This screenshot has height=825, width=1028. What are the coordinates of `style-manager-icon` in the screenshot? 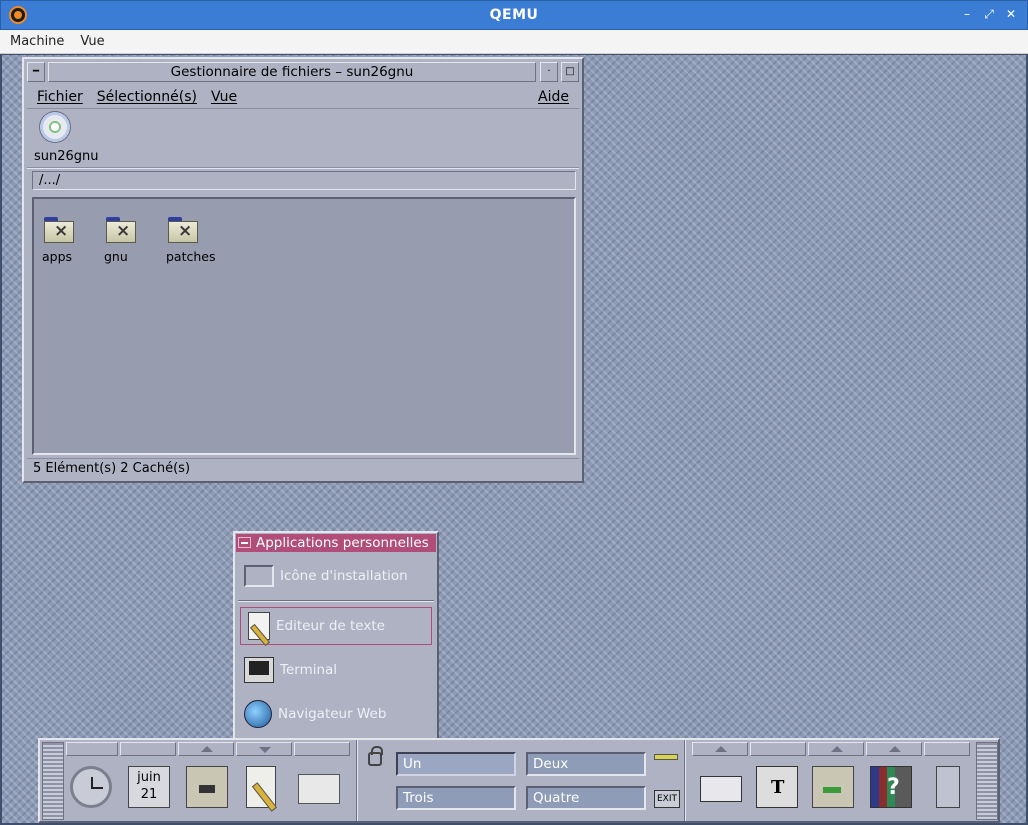 It's located at (777, 787).